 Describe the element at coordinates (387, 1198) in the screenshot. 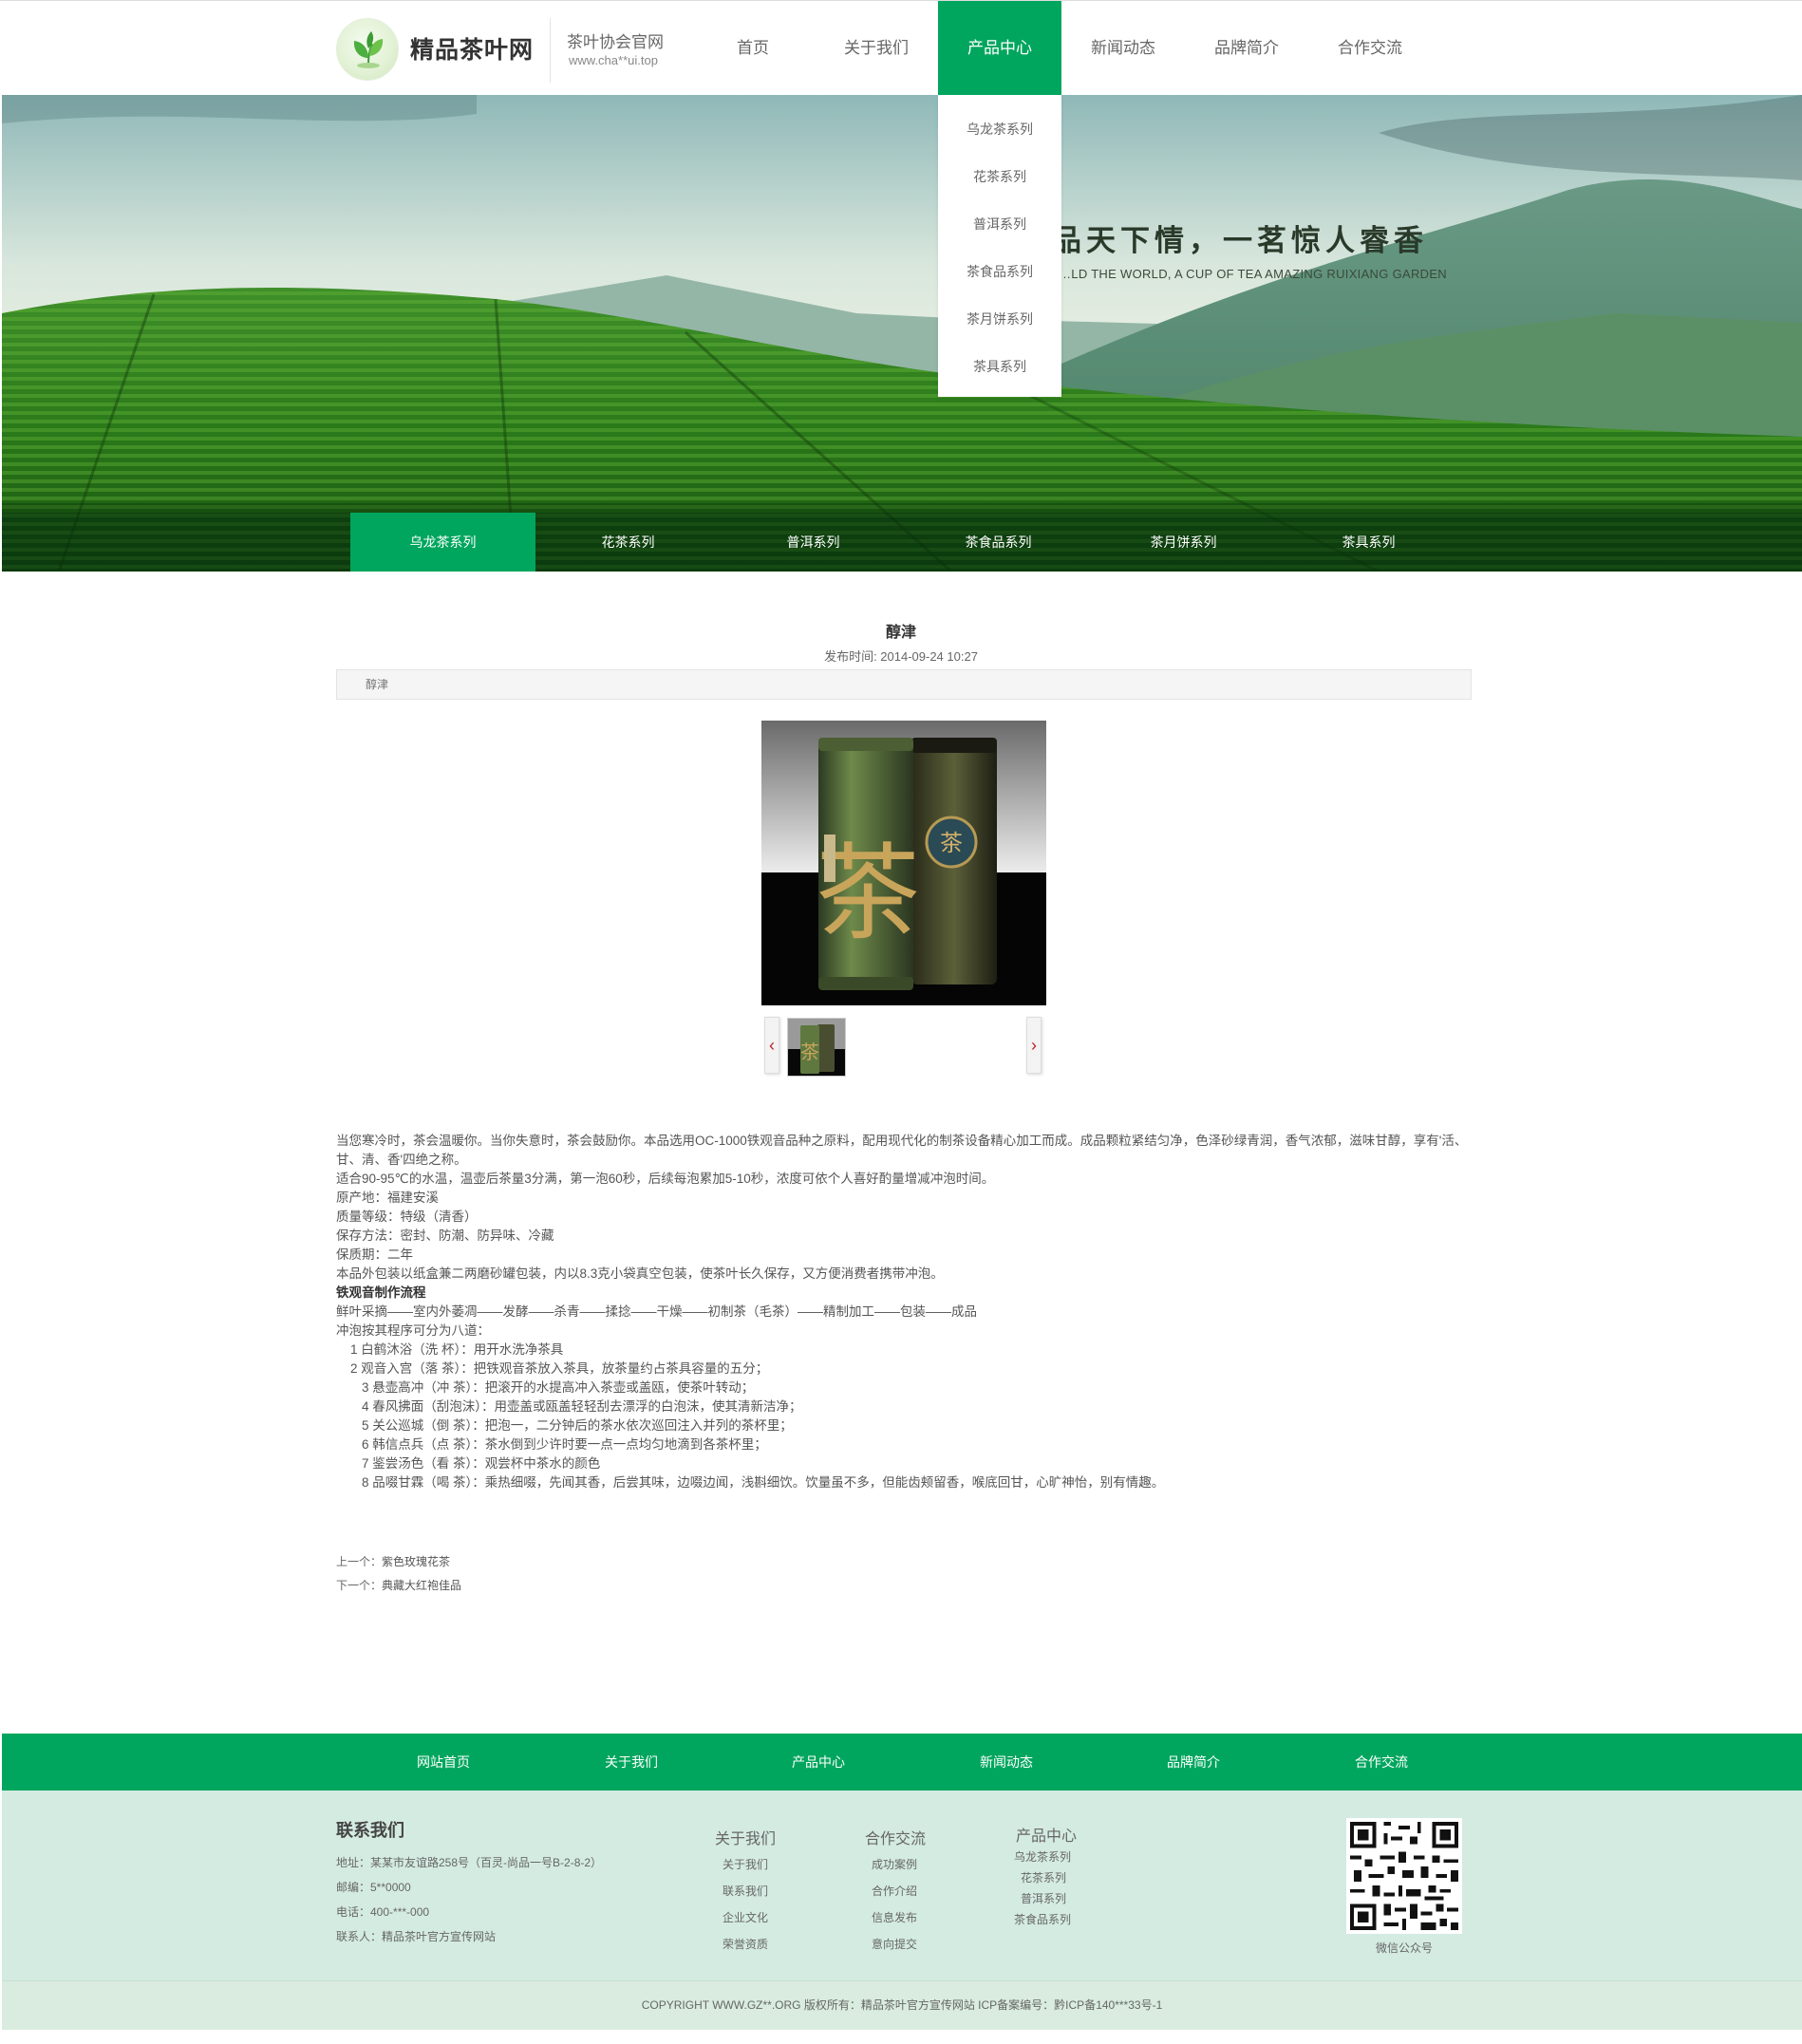

I see `paragraph-origin: 原产地：福建安溪` at that location.